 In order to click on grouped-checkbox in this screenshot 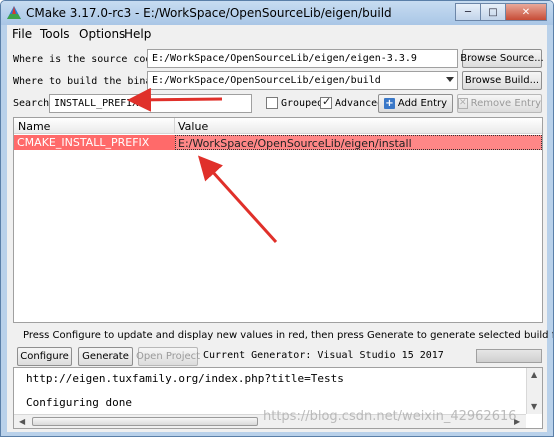, I will do `click(272, 103)`.